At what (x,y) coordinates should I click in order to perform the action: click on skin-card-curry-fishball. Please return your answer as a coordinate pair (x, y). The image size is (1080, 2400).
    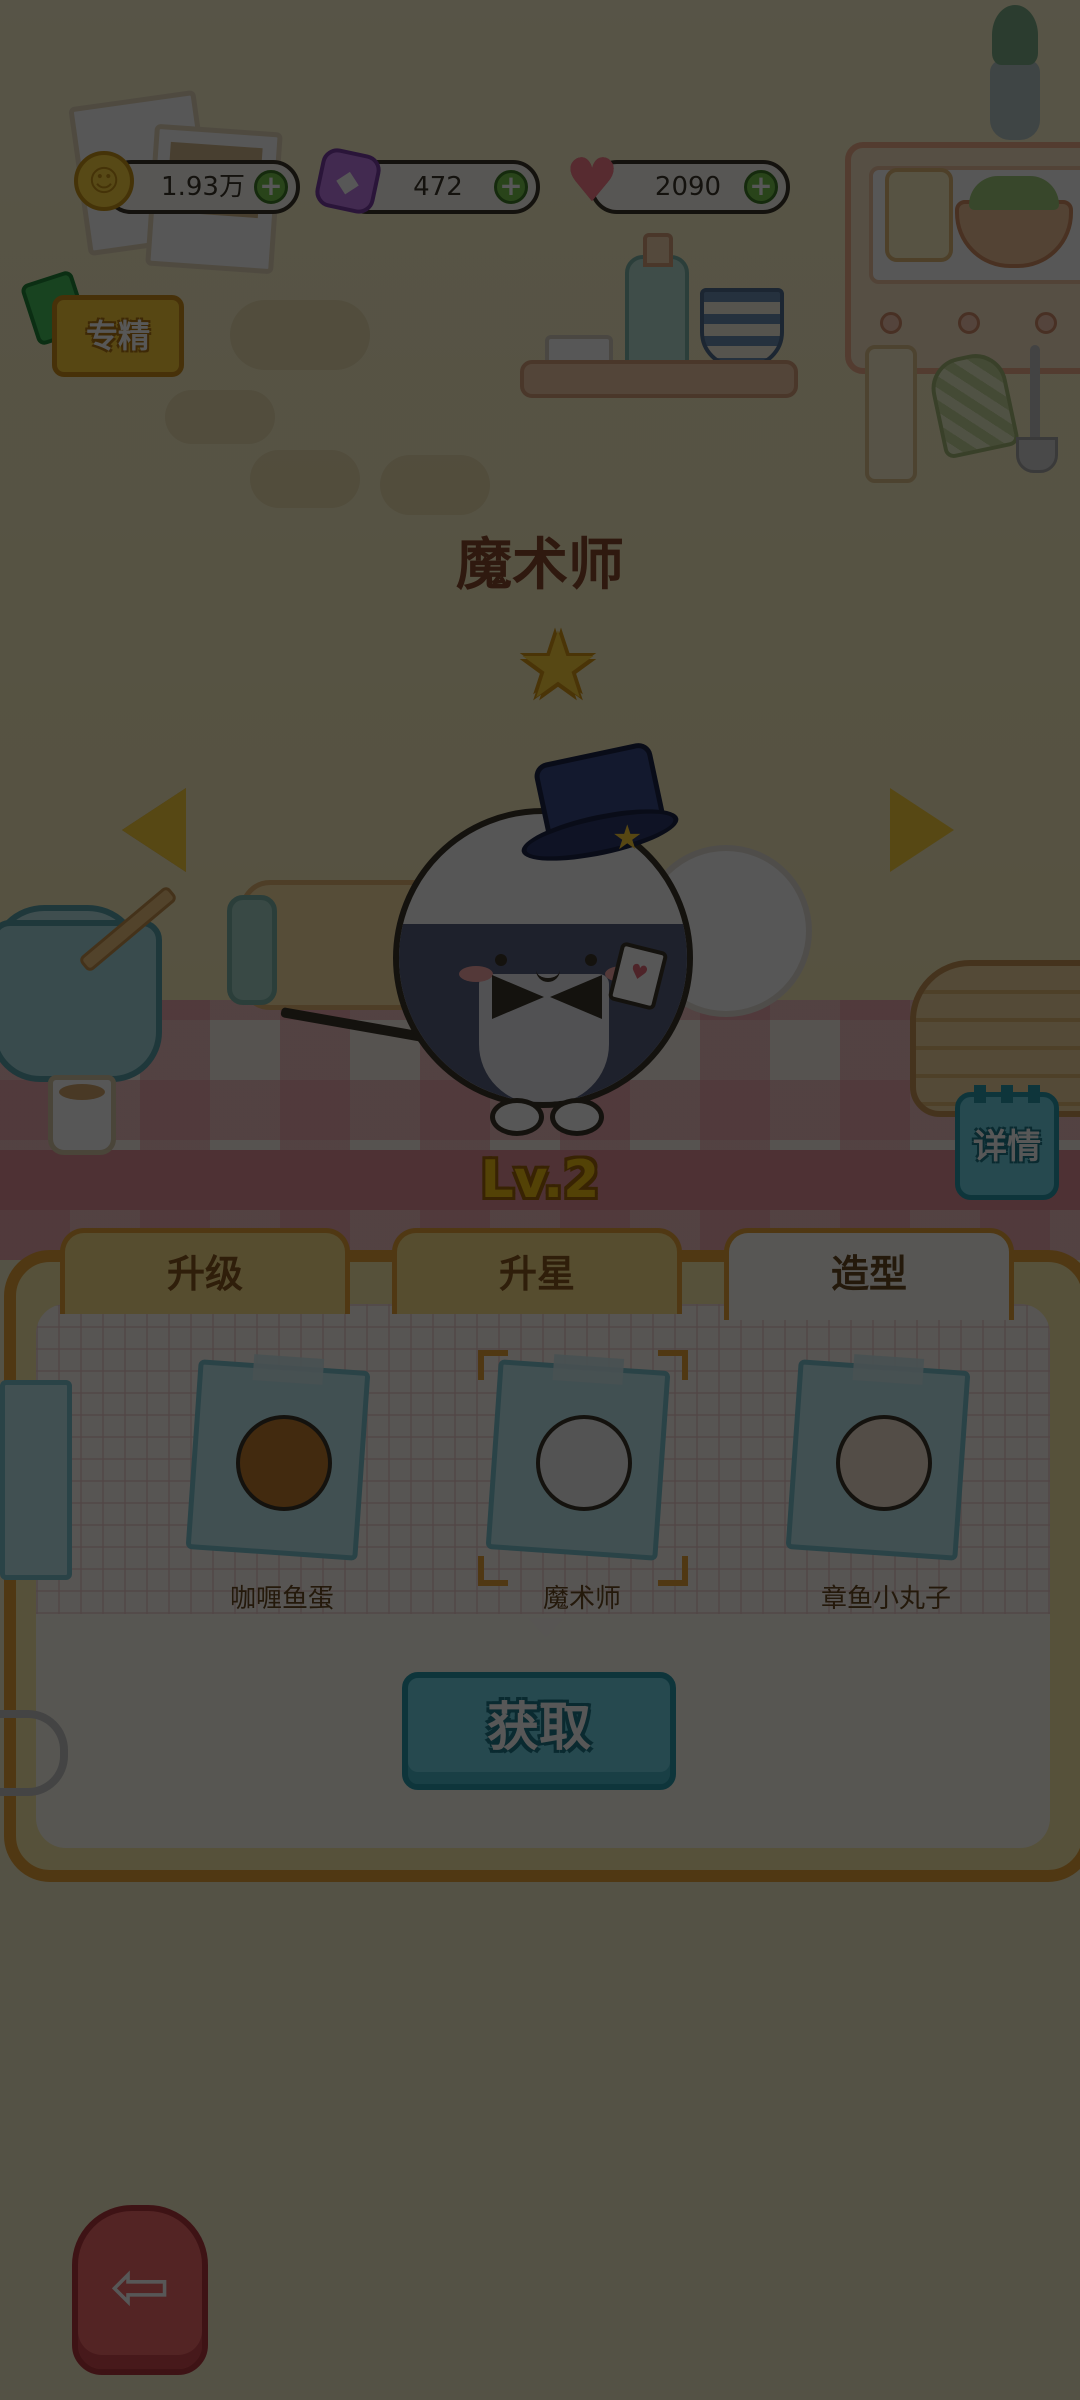
    Looking at the image, I should click on (278, 1461).